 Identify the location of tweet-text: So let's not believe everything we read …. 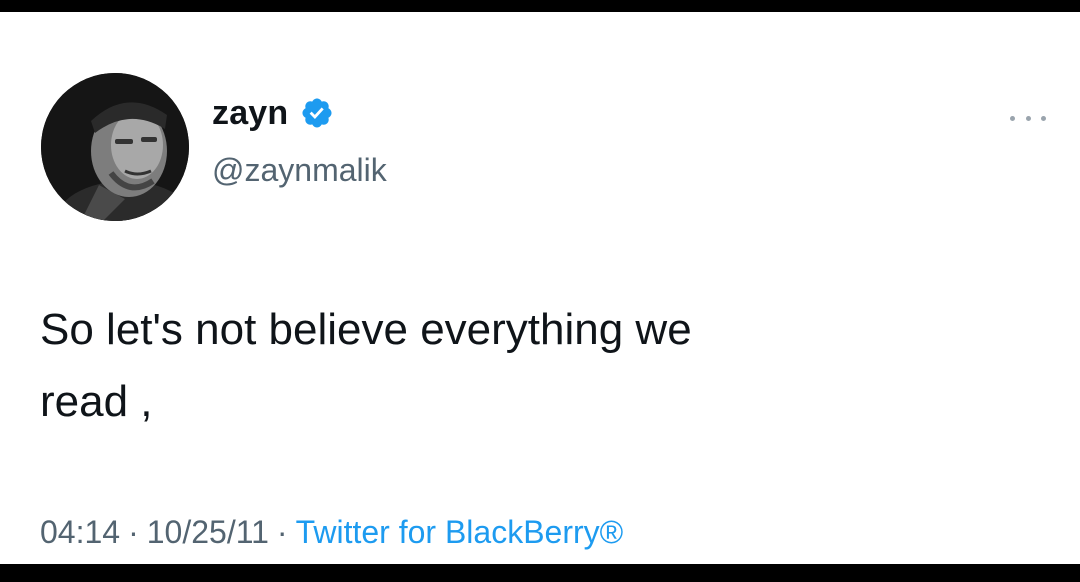
(366, 365).